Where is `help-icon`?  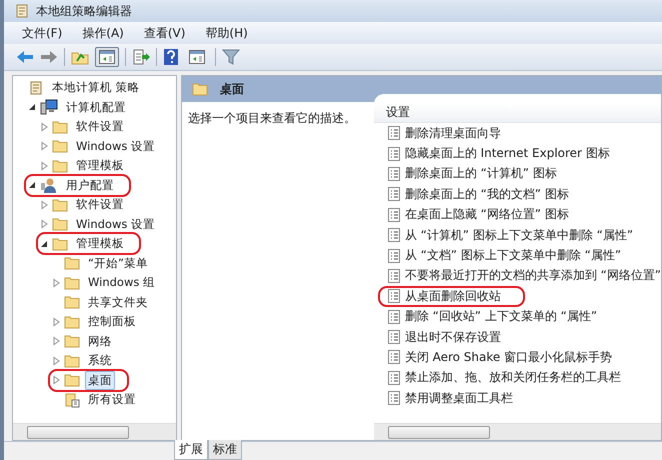 help-icon is located at coordinates (171, 57).